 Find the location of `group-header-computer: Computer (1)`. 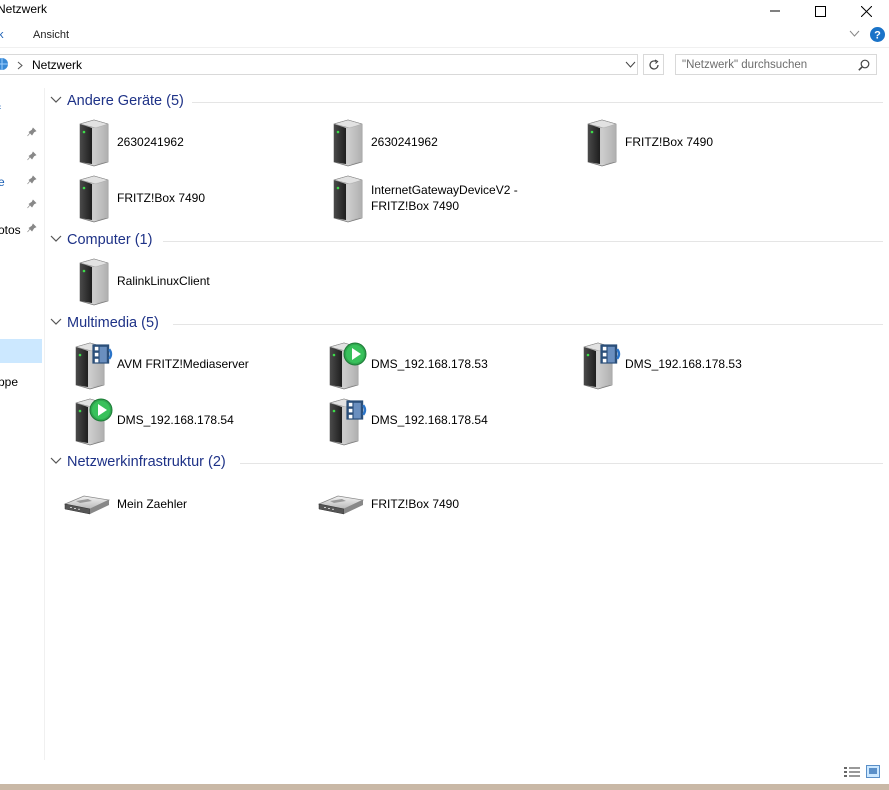

group-header-computer: Computer (1) is located at coordinates (466, 241).